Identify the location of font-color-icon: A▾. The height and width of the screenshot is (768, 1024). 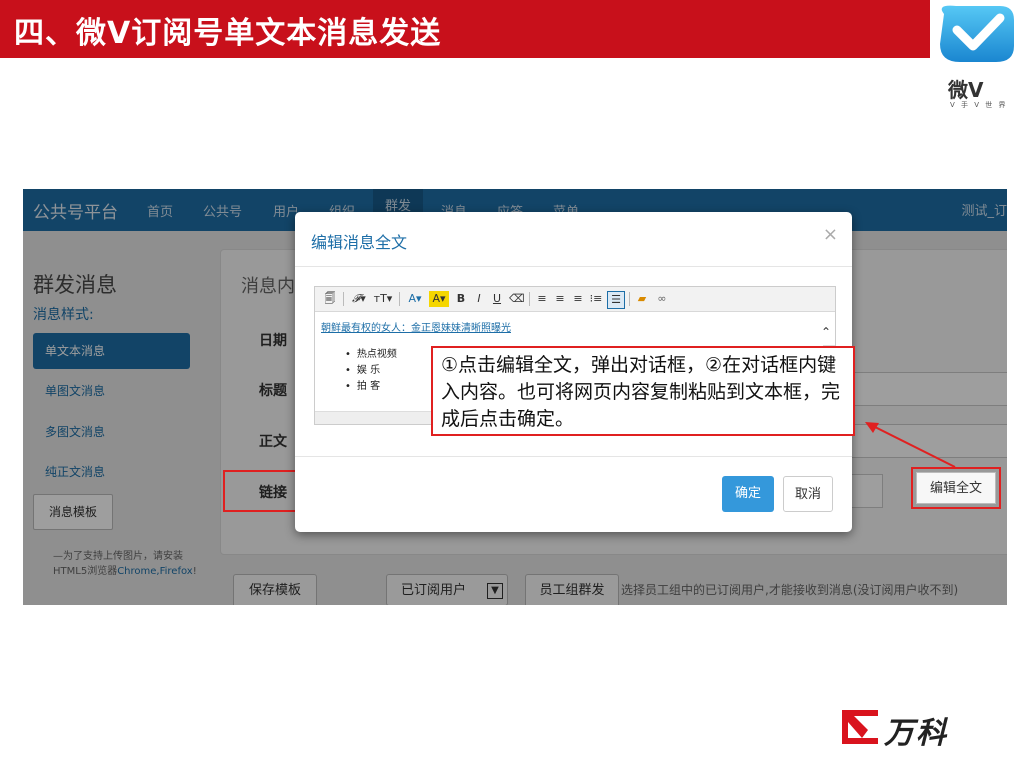
(415, 299).